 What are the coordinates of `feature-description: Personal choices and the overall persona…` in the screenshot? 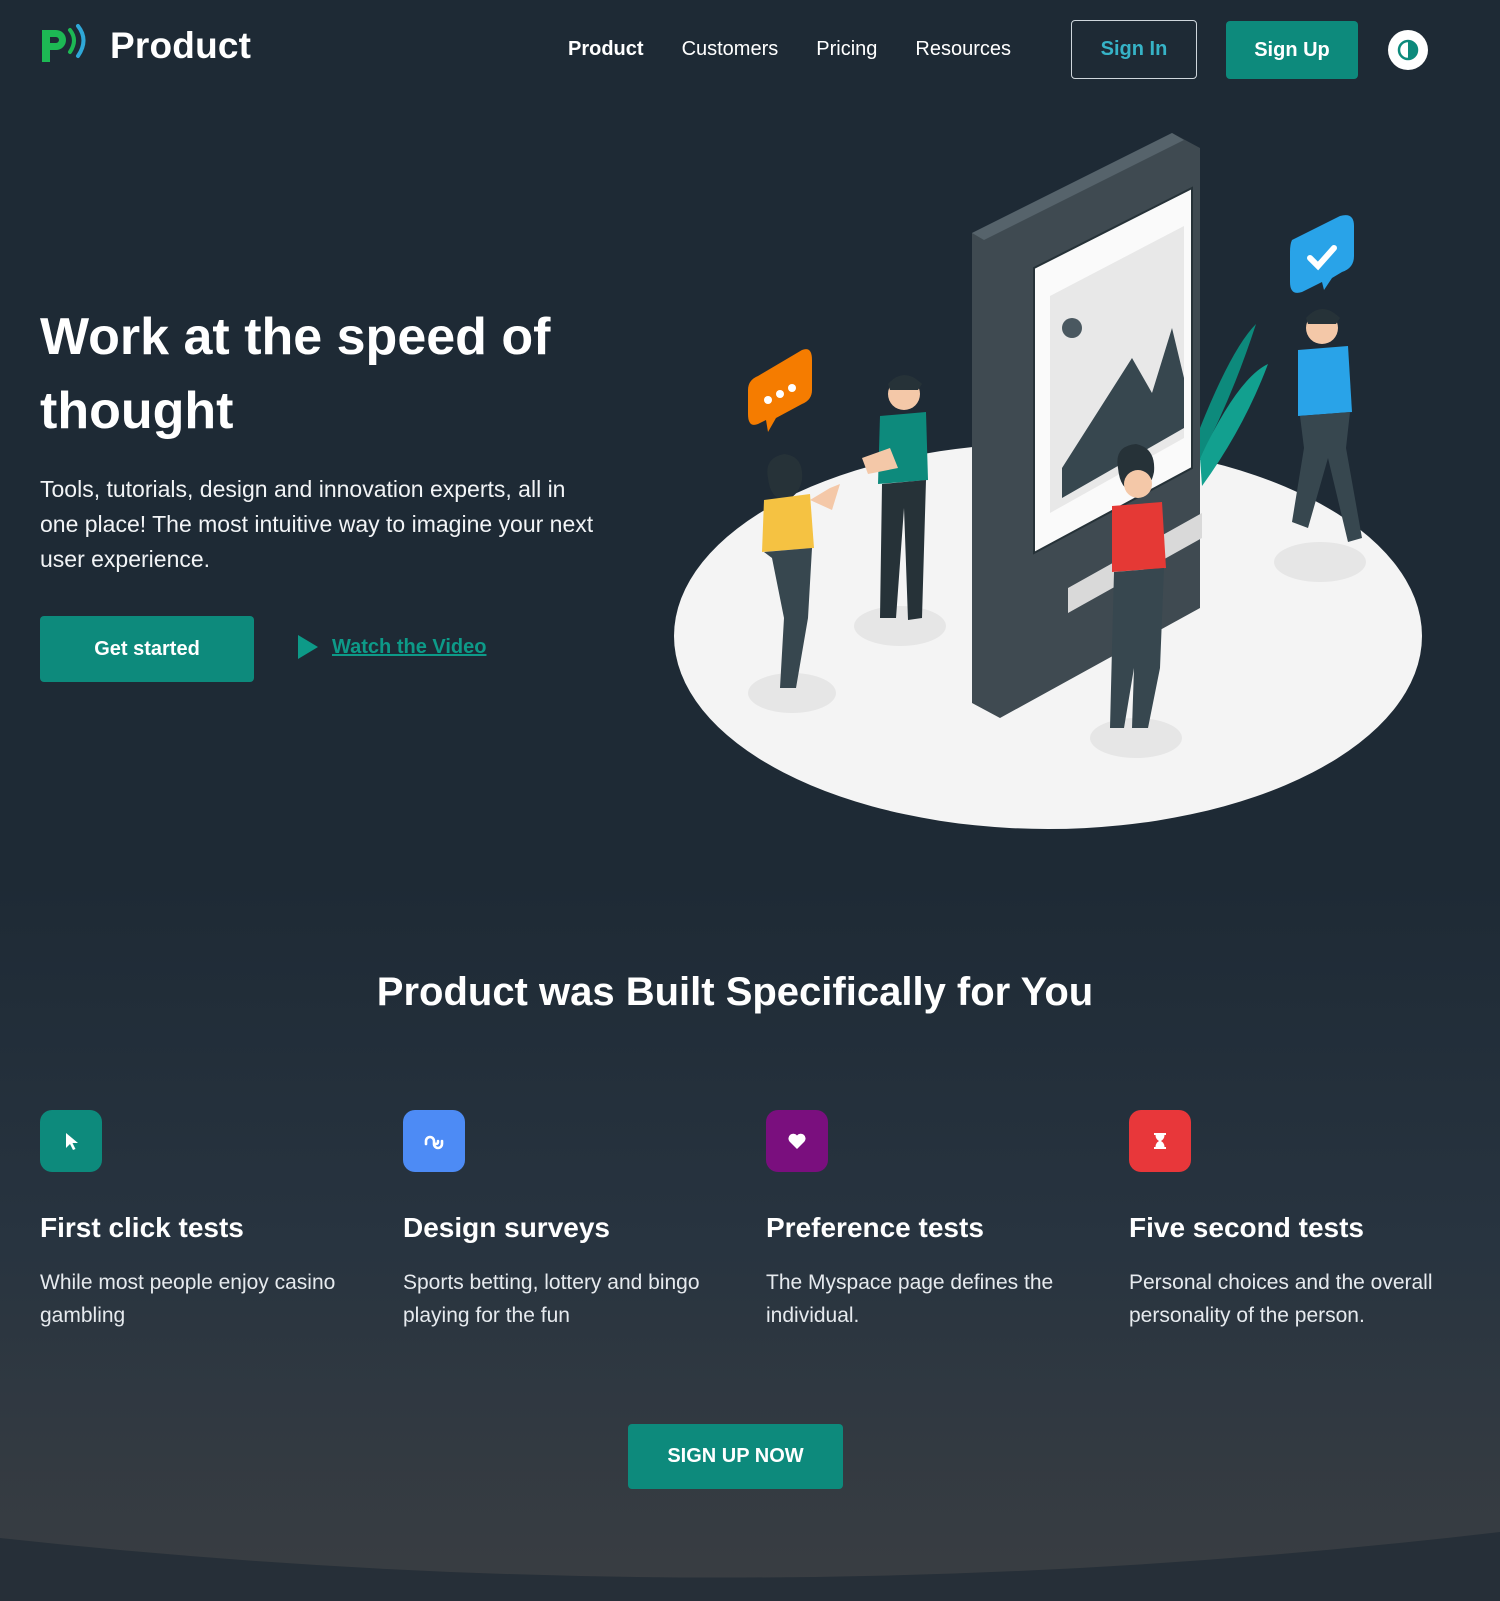 It's located at (1281, 1299).